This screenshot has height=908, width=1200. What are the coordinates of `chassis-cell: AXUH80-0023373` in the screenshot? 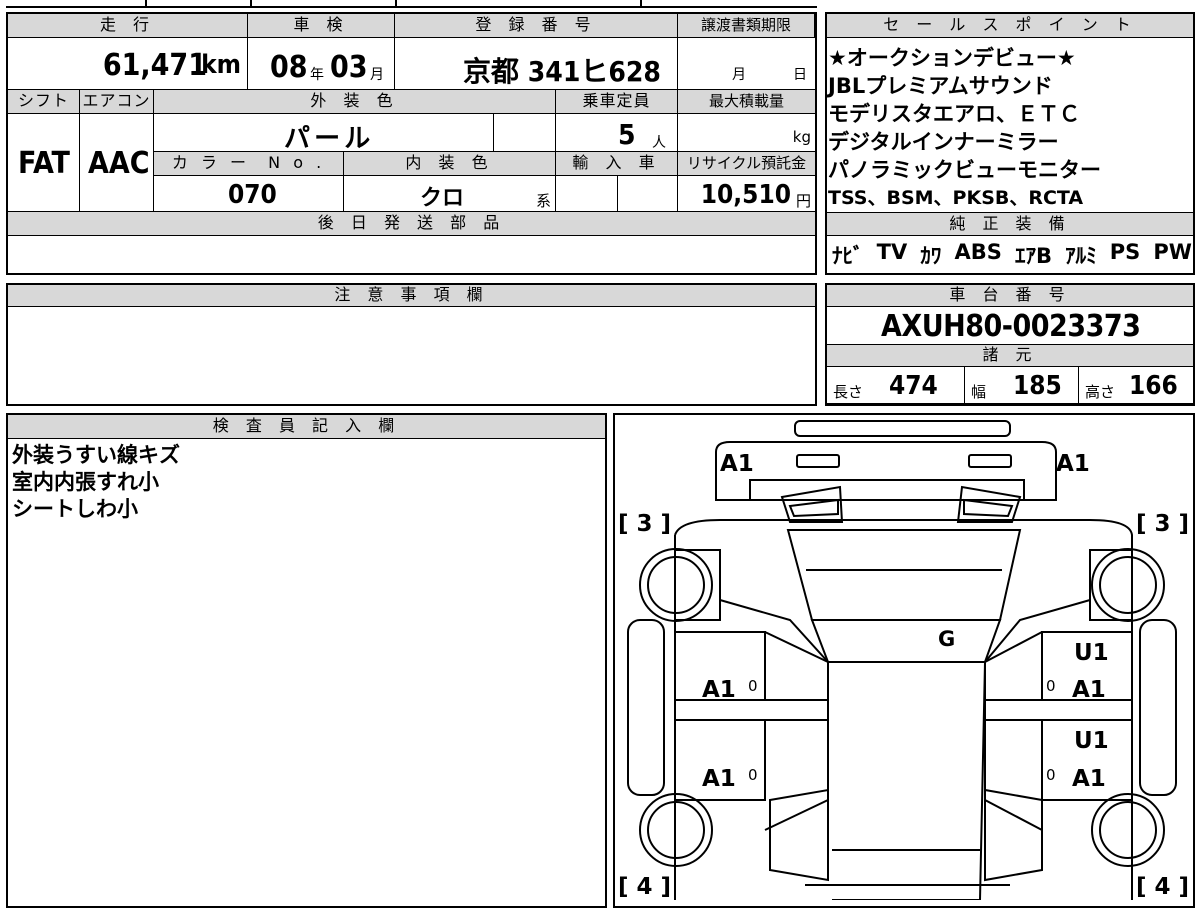 It's located at (1010, 326).